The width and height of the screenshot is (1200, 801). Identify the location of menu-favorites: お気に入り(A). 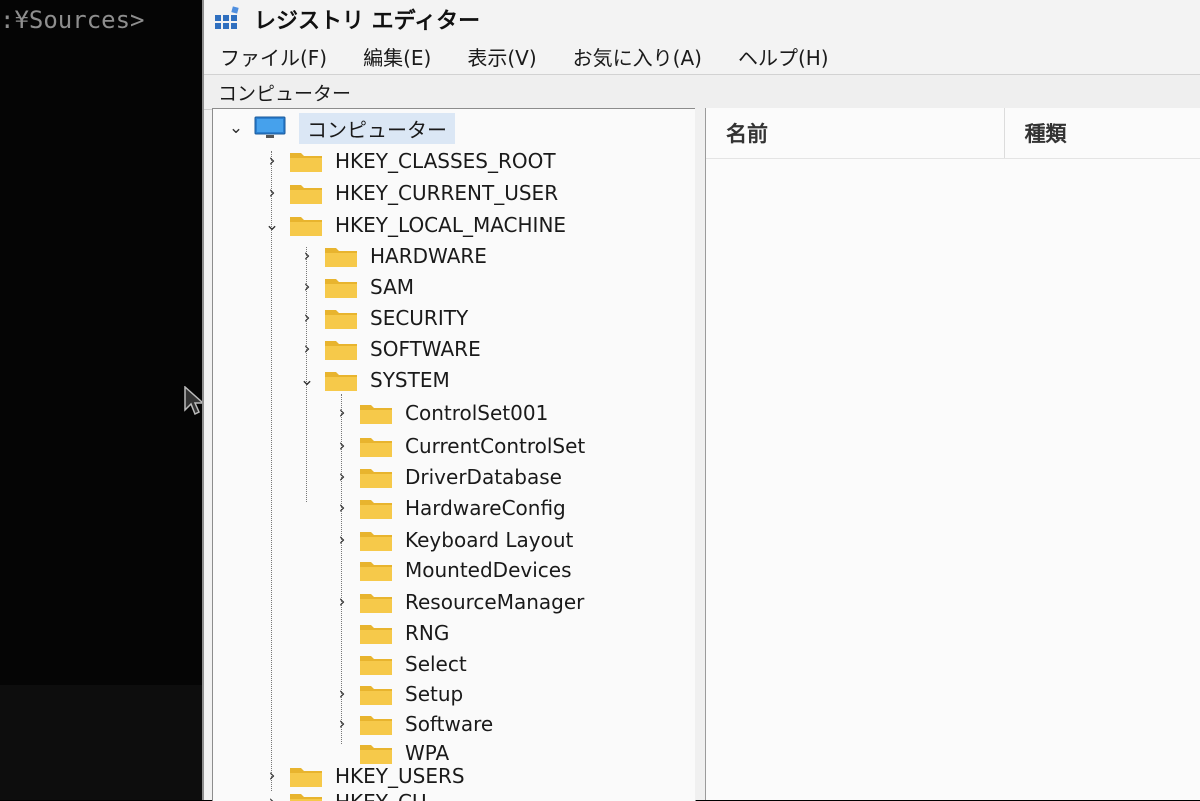
(637, 56).